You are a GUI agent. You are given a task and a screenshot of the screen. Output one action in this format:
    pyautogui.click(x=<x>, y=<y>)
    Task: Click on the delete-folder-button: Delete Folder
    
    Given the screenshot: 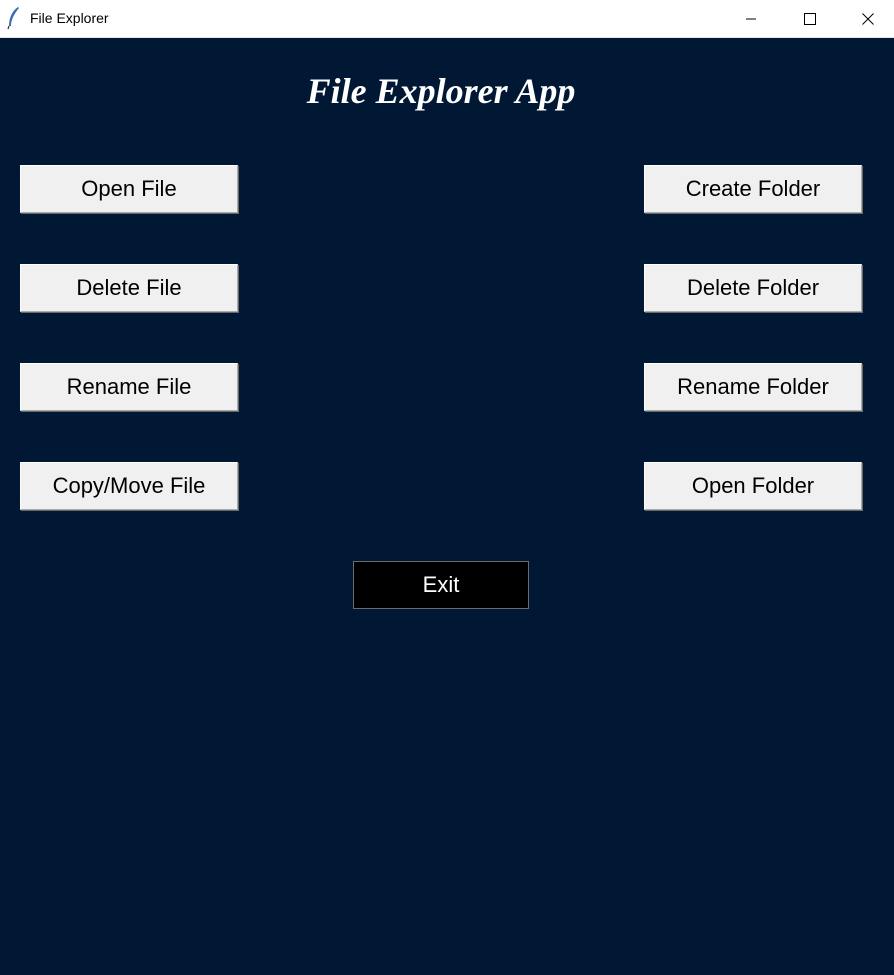 What is the action you would take?
    pyautogui.click(x=753, y=288)
    